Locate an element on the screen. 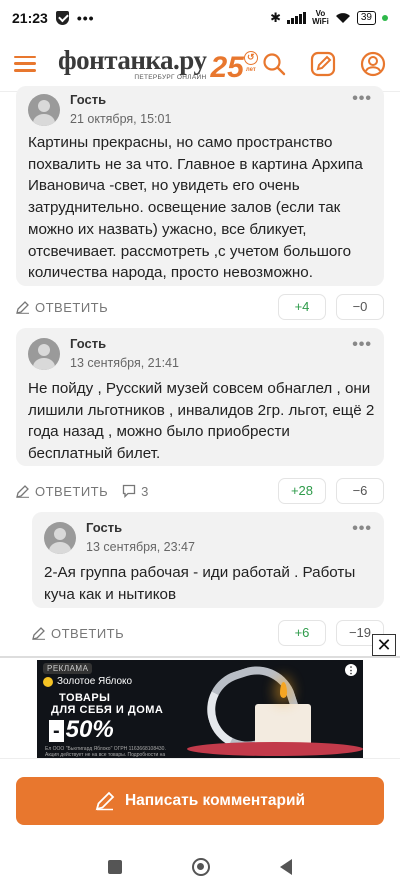  apple-logo-icon is located at coordinates (48, 681).